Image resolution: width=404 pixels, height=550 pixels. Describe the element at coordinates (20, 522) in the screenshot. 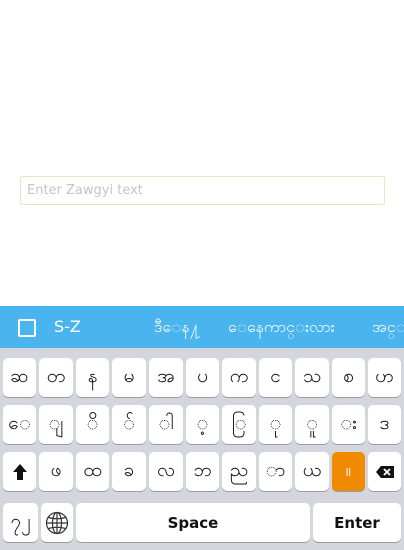

I see `numbers-key: ၇၂` at that location.